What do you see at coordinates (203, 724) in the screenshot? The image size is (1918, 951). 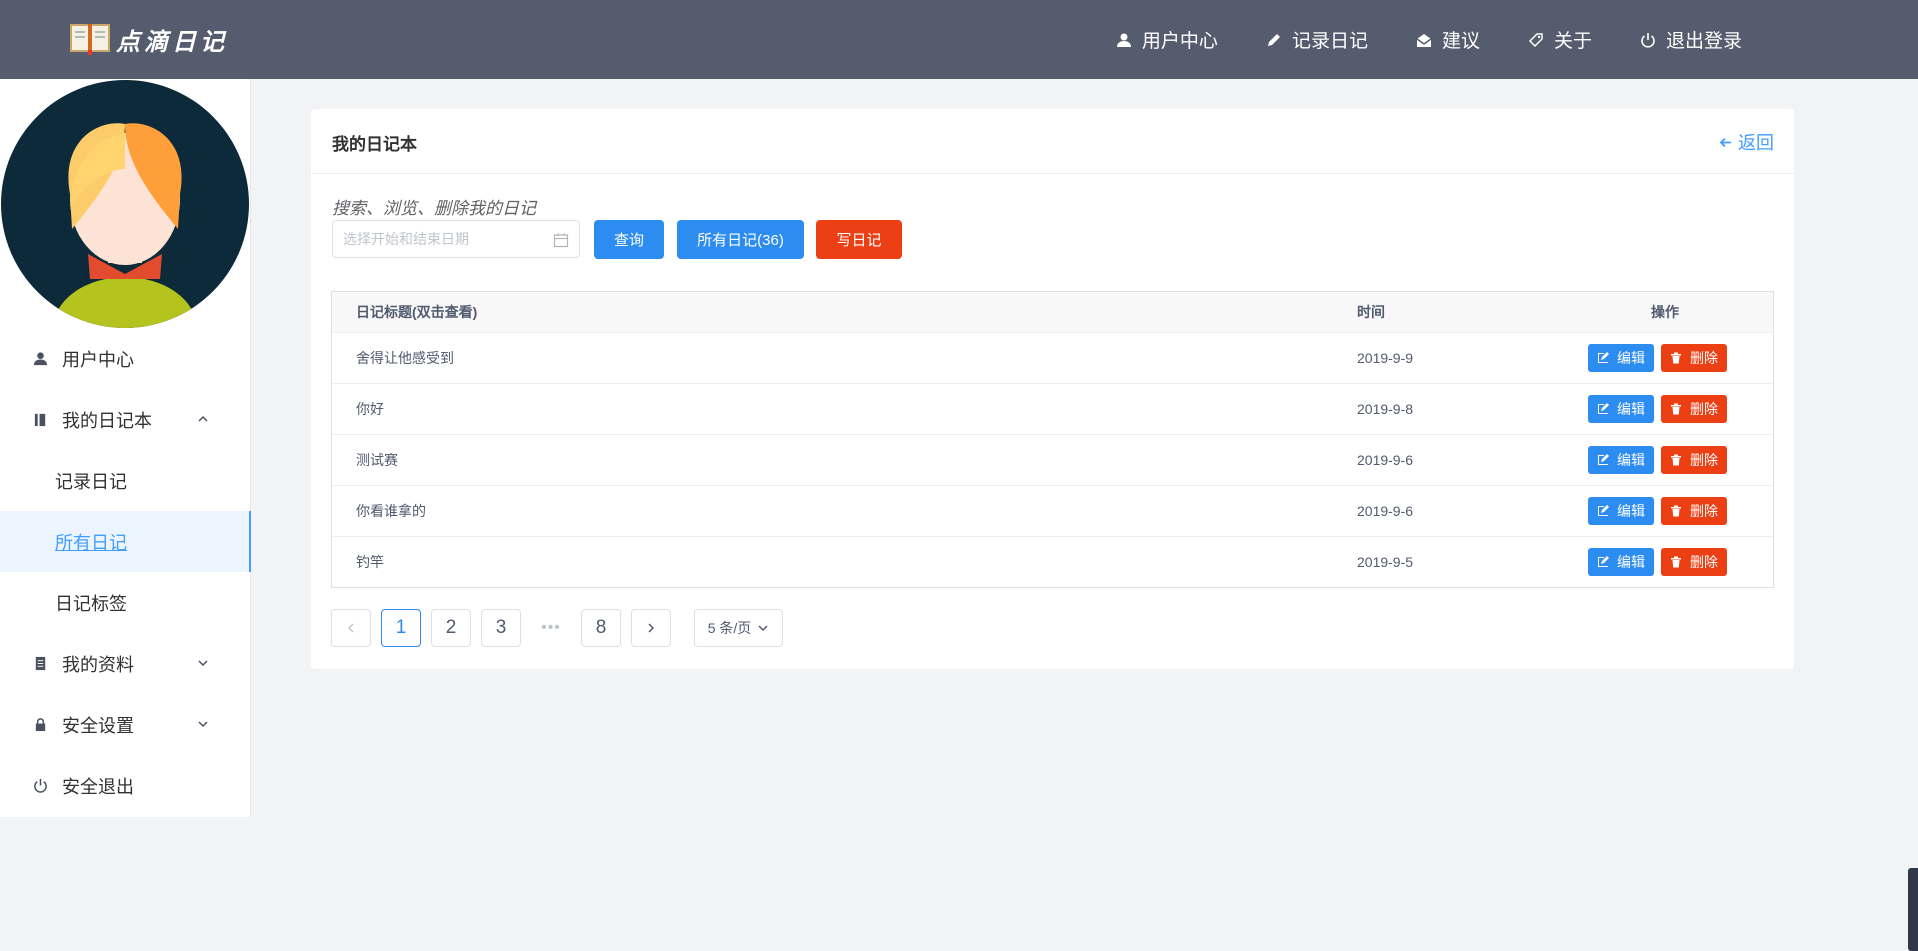 I see `chevron-down-icon` at bounding box center [203, 724].